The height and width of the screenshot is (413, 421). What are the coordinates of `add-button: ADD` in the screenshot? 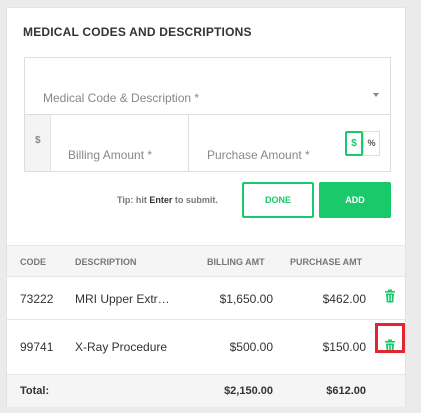 It's located at (355, 200).